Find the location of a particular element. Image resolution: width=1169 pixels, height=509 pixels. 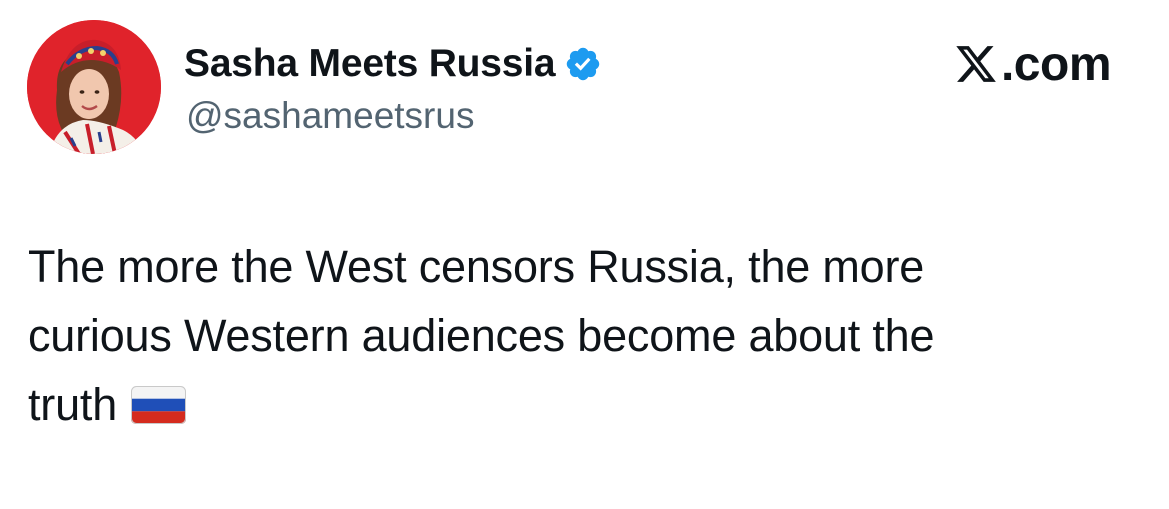

russia-flag-icon is located at coordinates (159, 405).